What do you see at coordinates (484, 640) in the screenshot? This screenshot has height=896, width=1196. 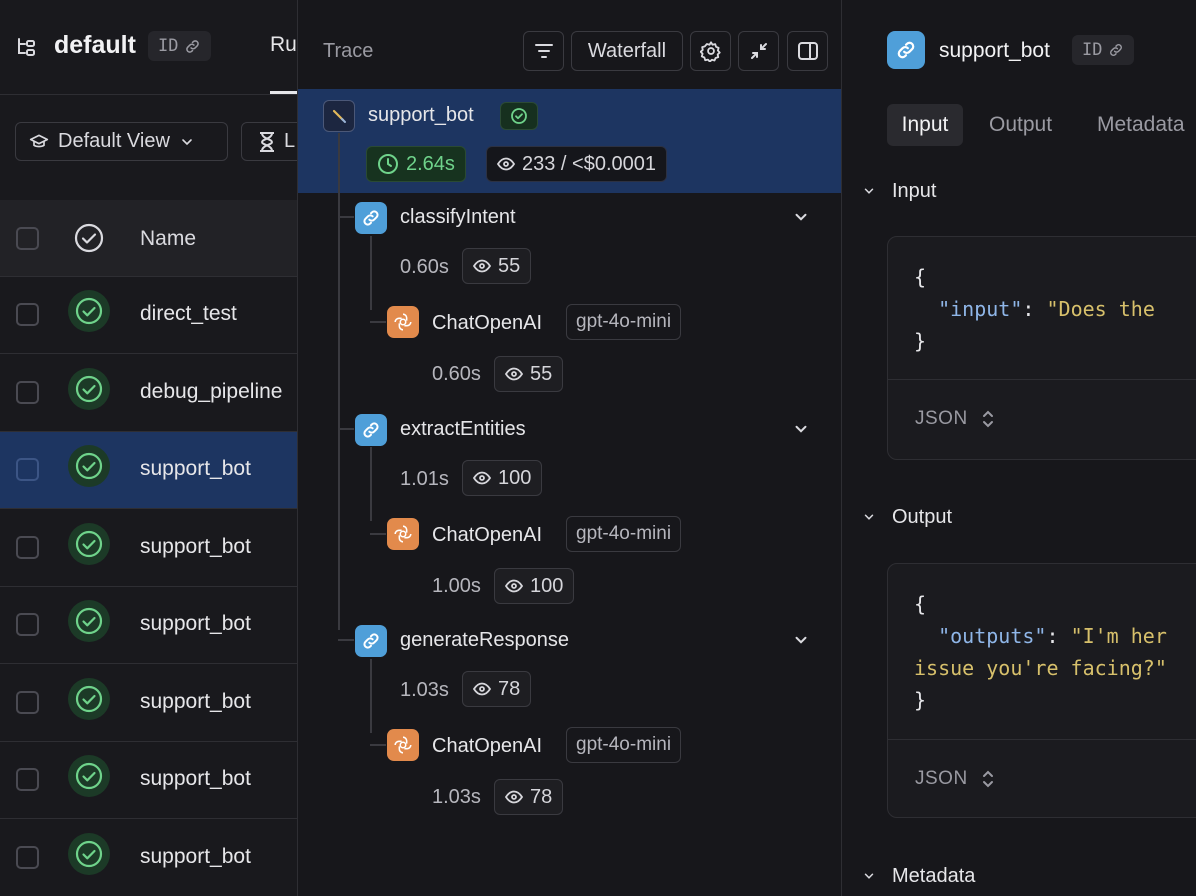 I see `chain-node-name: generateResponse` at bounding box center [484, 640].